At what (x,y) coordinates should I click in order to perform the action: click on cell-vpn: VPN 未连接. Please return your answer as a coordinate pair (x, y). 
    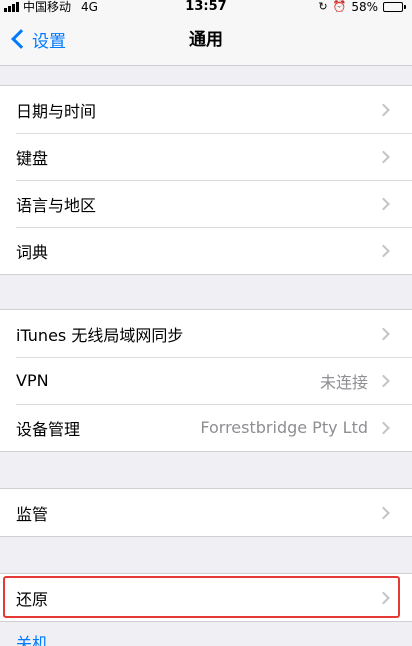
    Looking at the image, I should click on (206, 380).